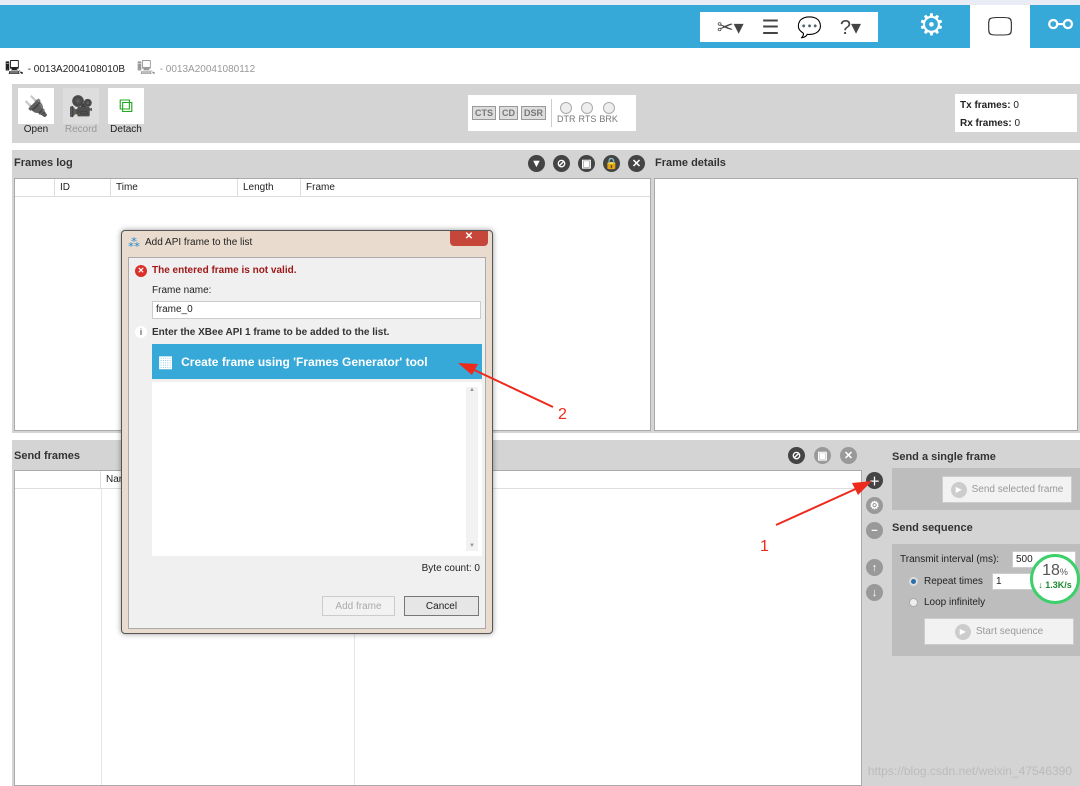 Image resolution: width=1080 pixels, height=786 pixels. I want to click on annotation-arrows, so click(665, 444).